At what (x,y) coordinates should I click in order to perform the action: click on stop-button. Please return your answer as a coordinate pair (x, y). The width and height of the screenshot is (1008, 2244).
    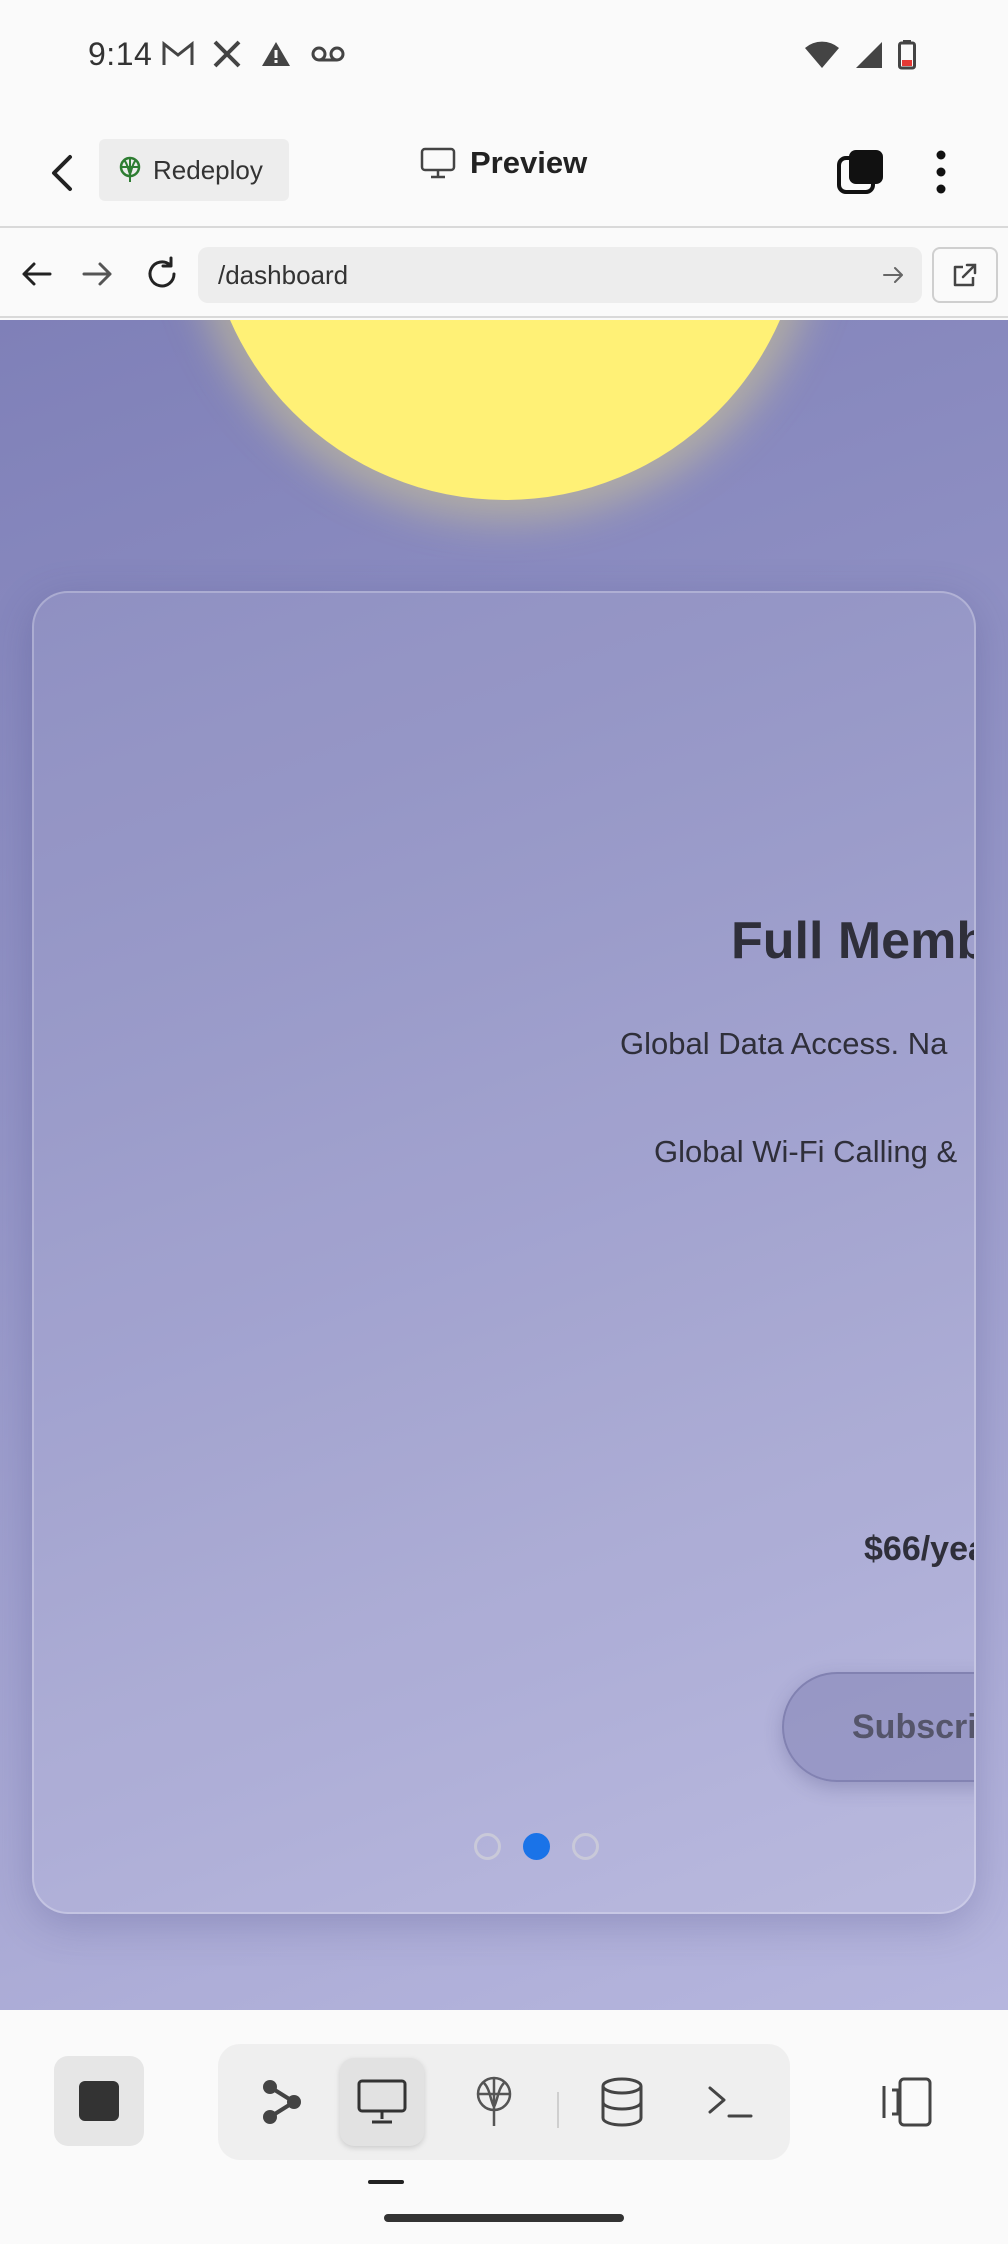
    Looking at the image, I should click on (99, 2101).